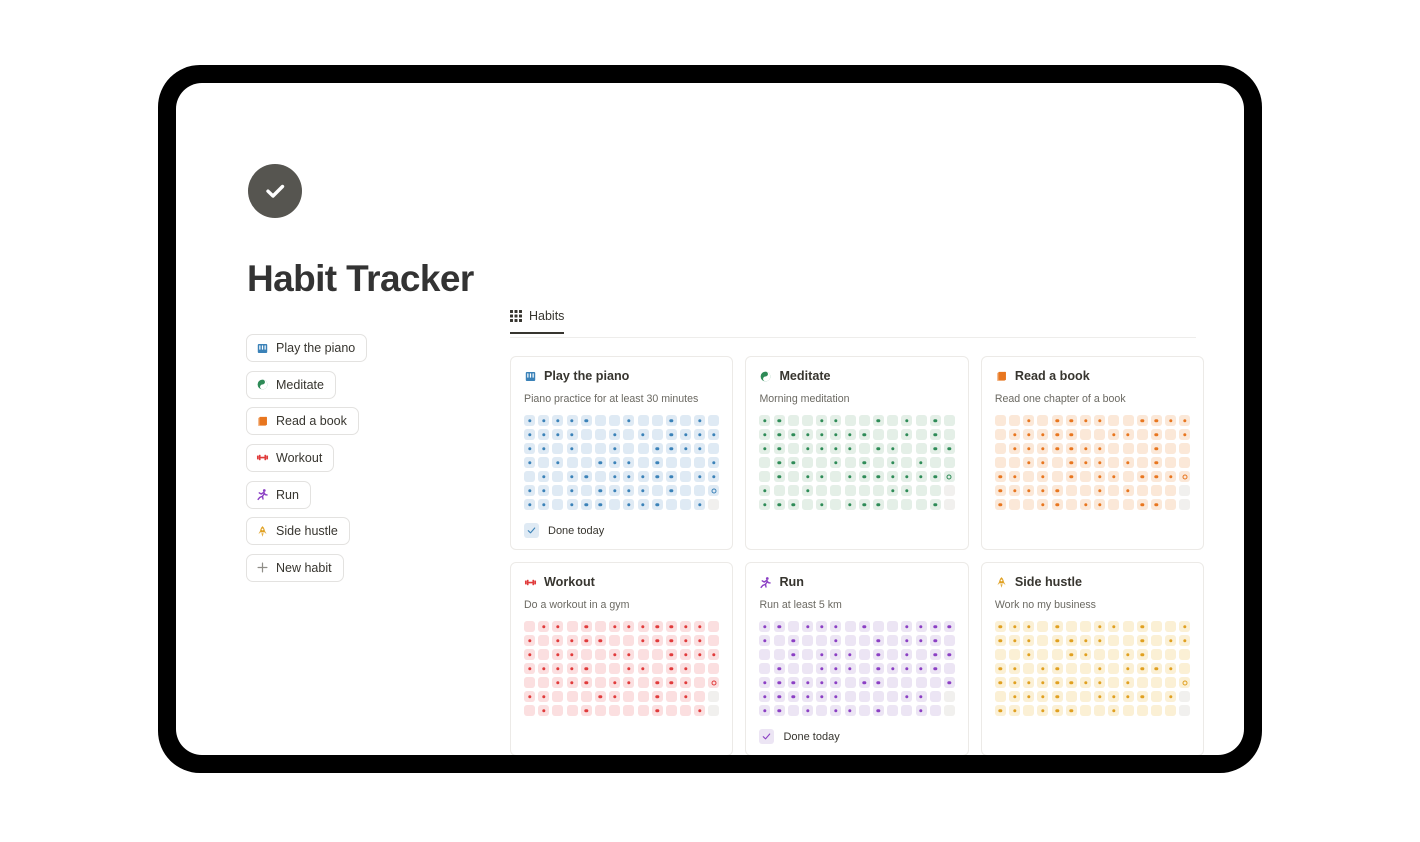 The height and width of the screenshot is (842, 1420). Describe the element at coordinates (537, 321) in the screenshot. I see `tab-habits: Habits` at that location.